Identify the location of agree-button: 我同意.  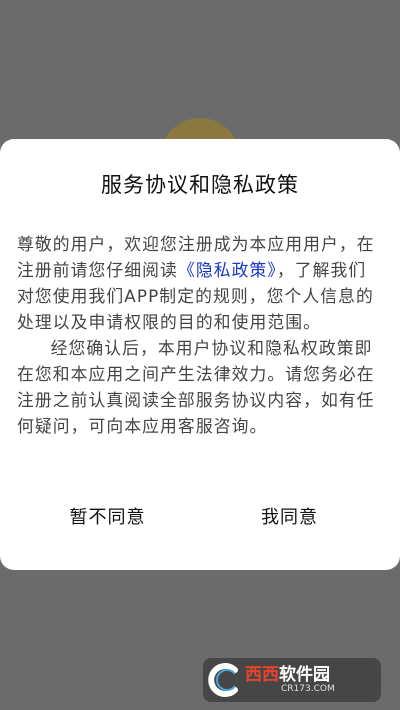
(289, 517).